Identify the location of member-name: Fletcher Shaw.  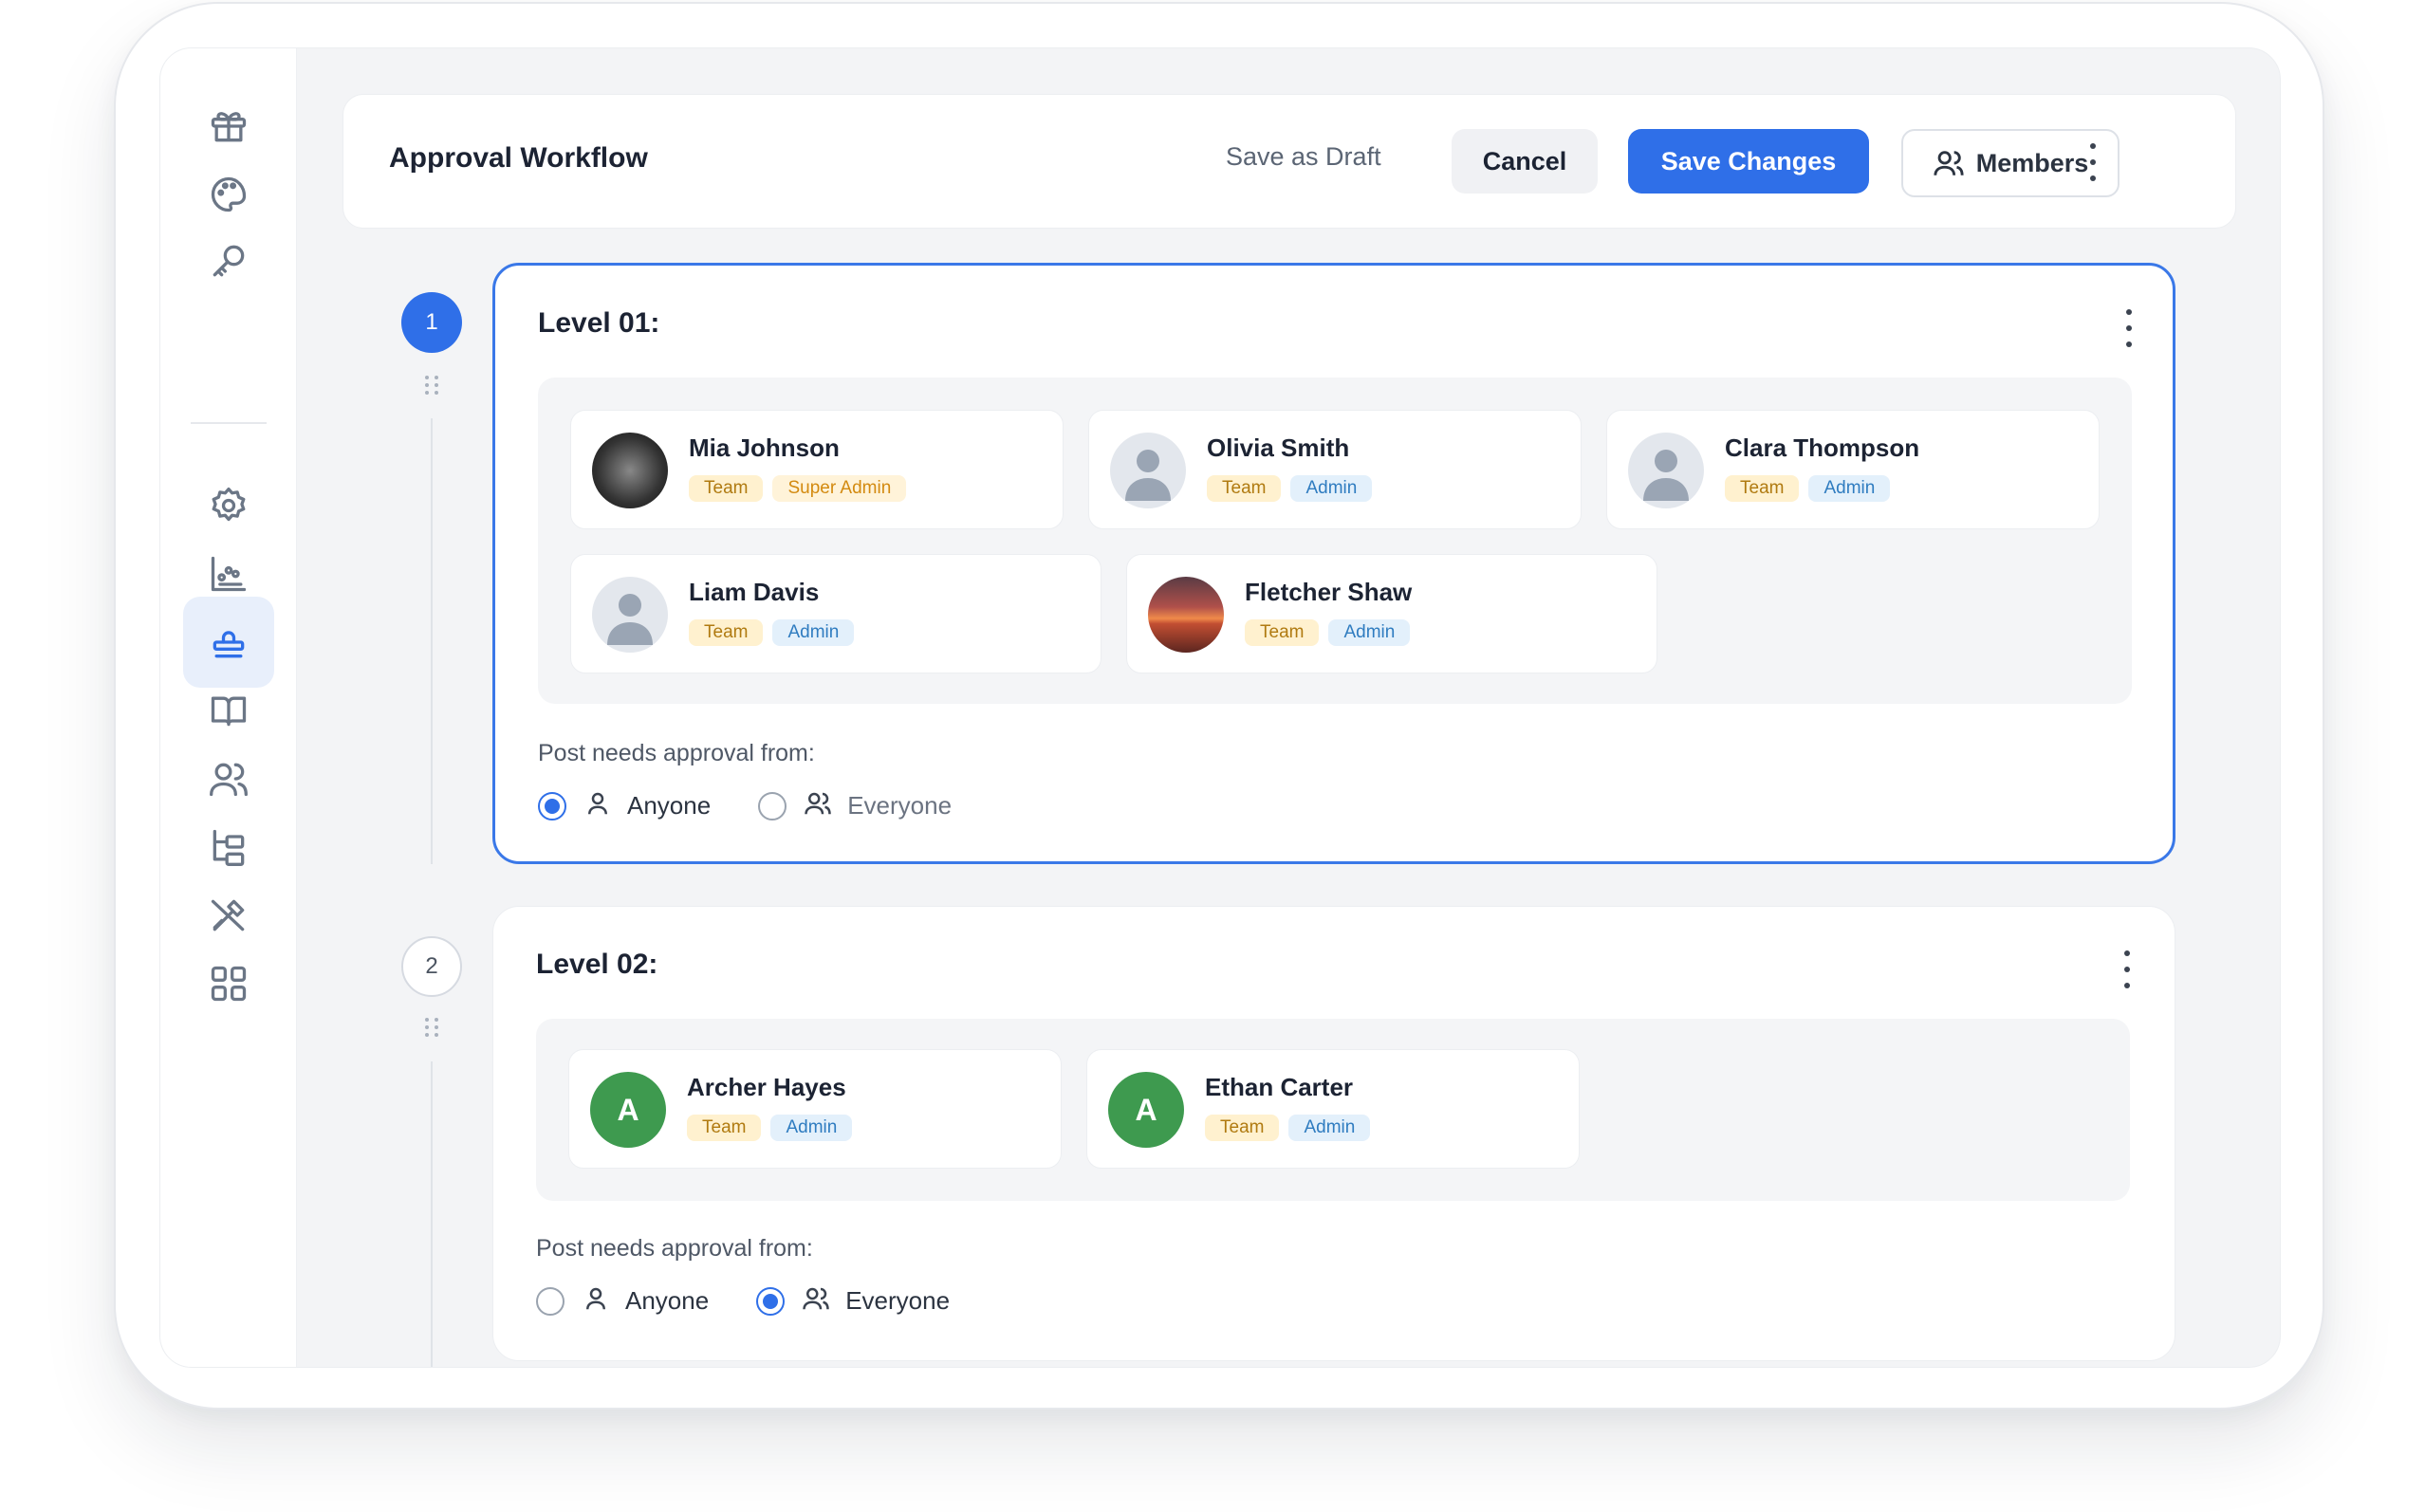
(1329, 592).